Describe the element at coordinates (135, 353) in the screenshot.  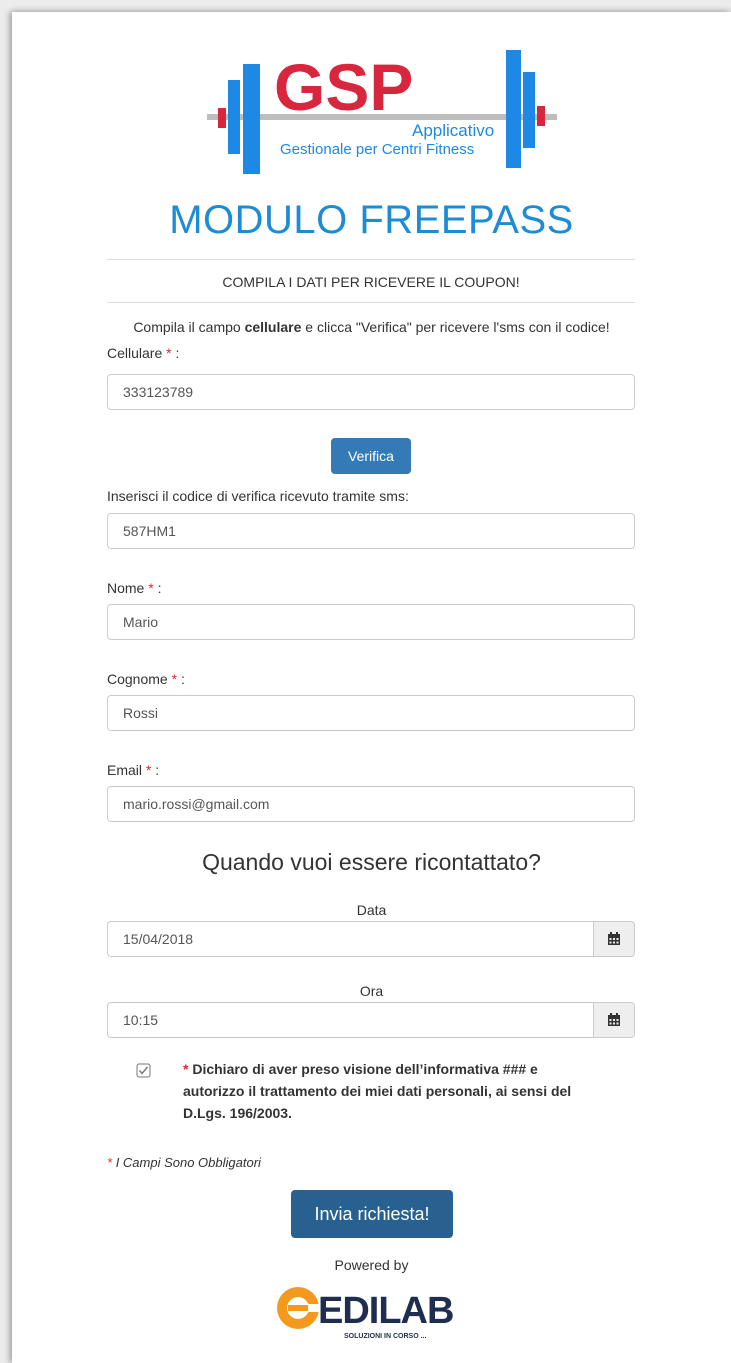
I see `cellulare-label-text: Cellulare` at that location.